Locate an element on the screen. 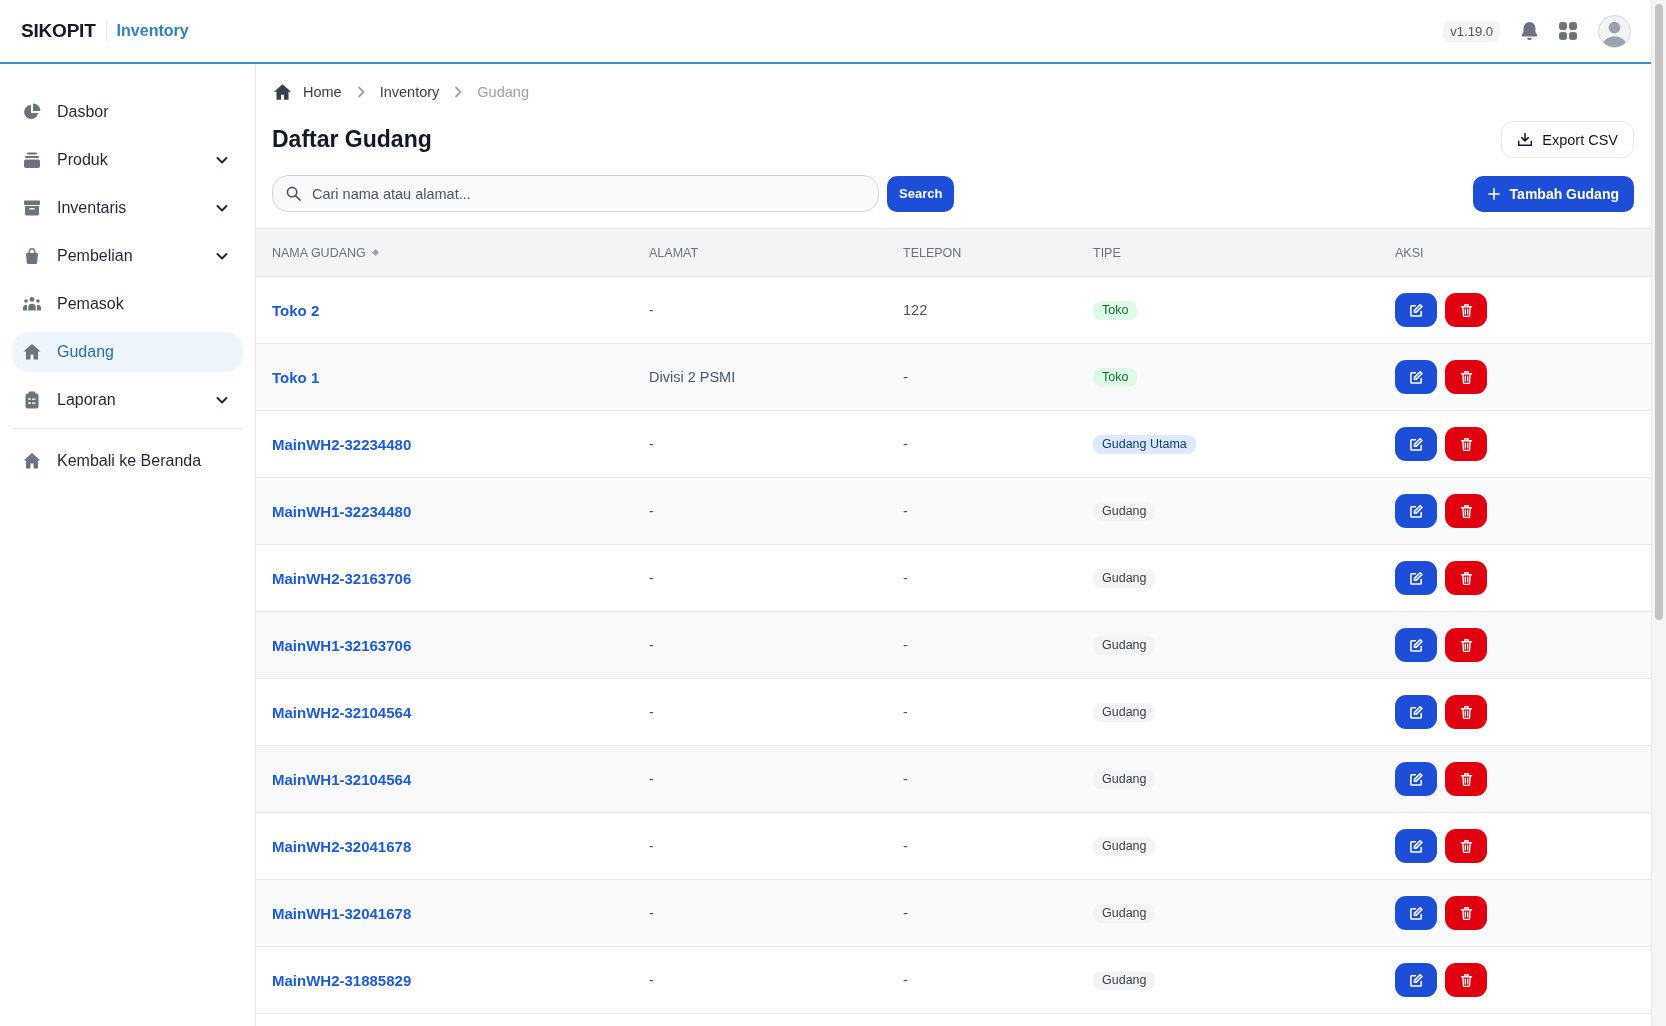 This screenshot has width=1666, height=1026. type-tag: Toko is located at coordinates (1115, 377).